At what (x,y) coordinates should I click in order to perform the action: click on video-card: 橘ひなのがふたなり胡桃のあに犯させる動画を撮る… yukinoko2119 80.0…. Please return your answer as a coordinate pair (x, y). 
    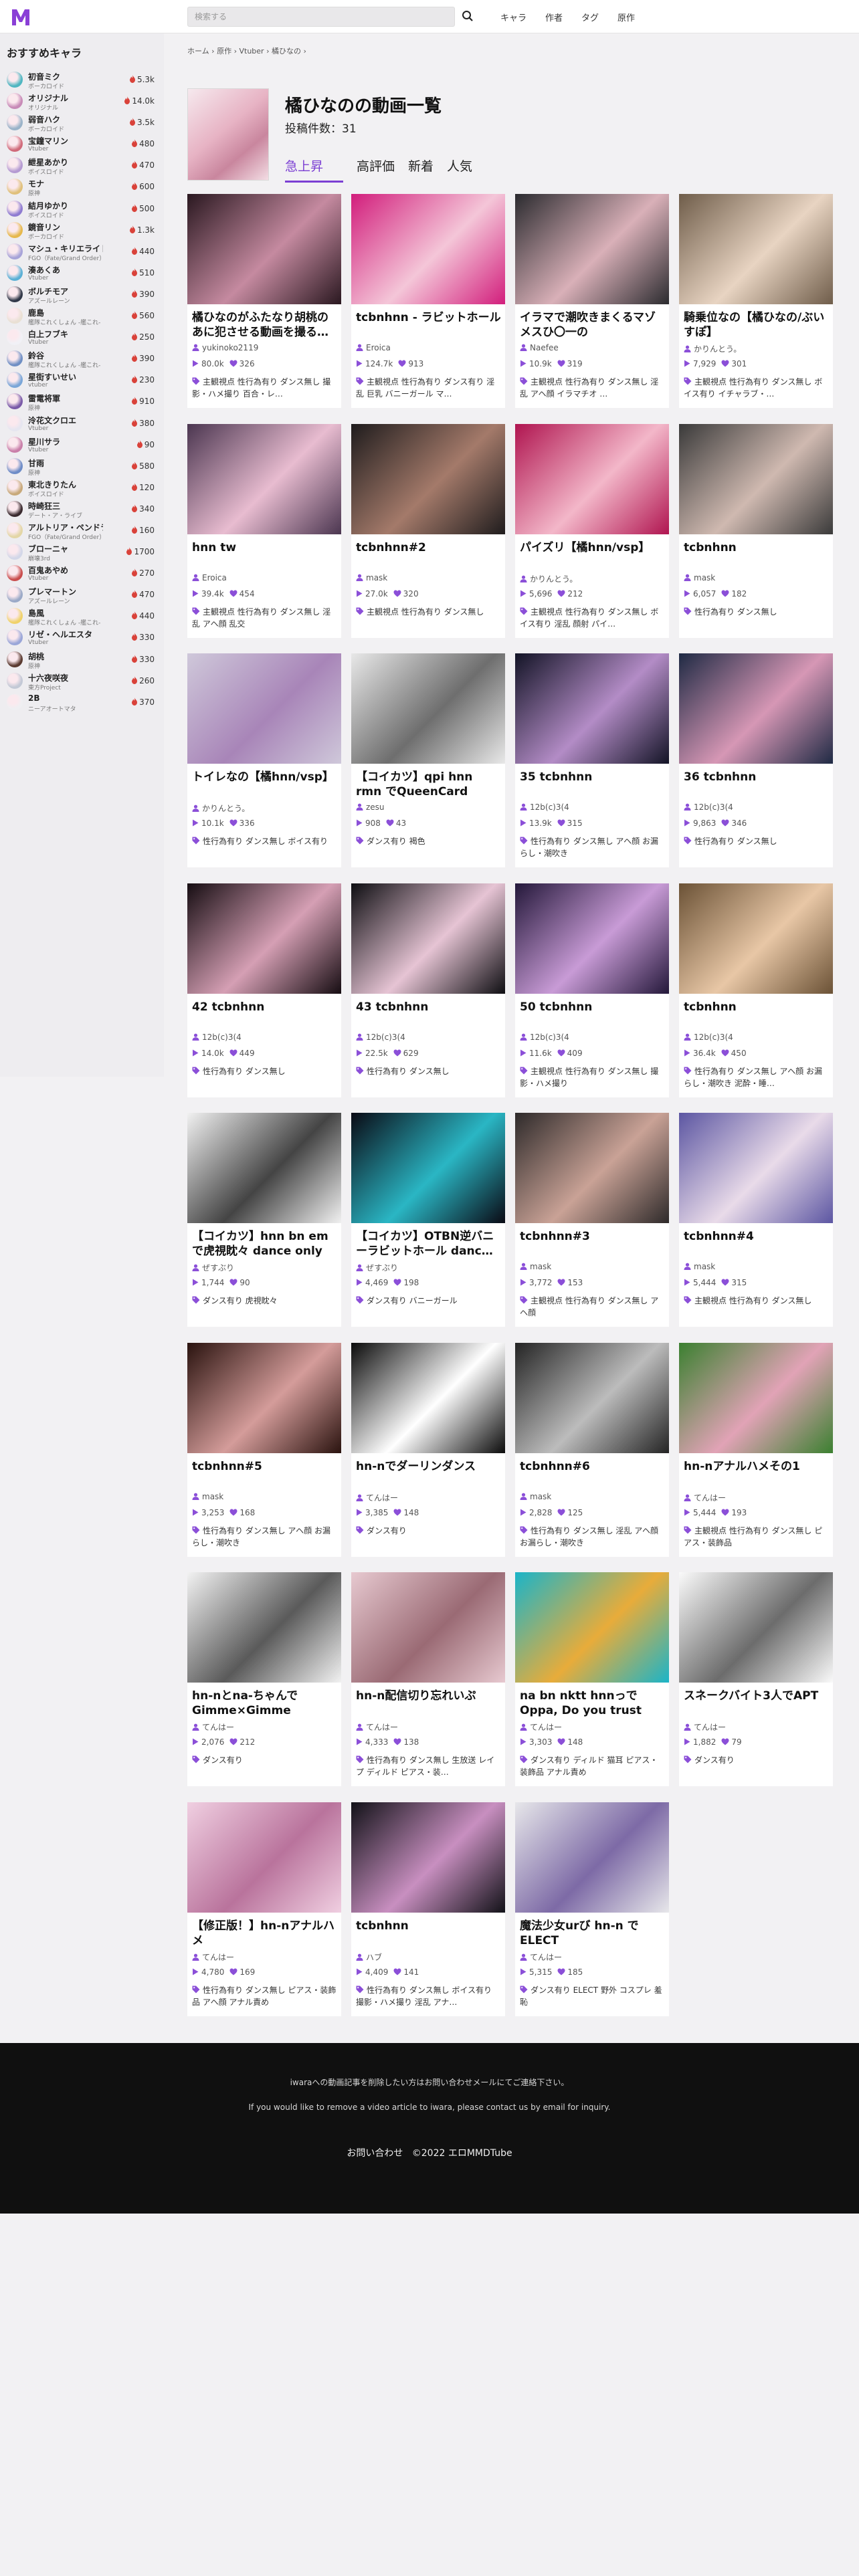
    Looking at the image, I should click on (264, 301).